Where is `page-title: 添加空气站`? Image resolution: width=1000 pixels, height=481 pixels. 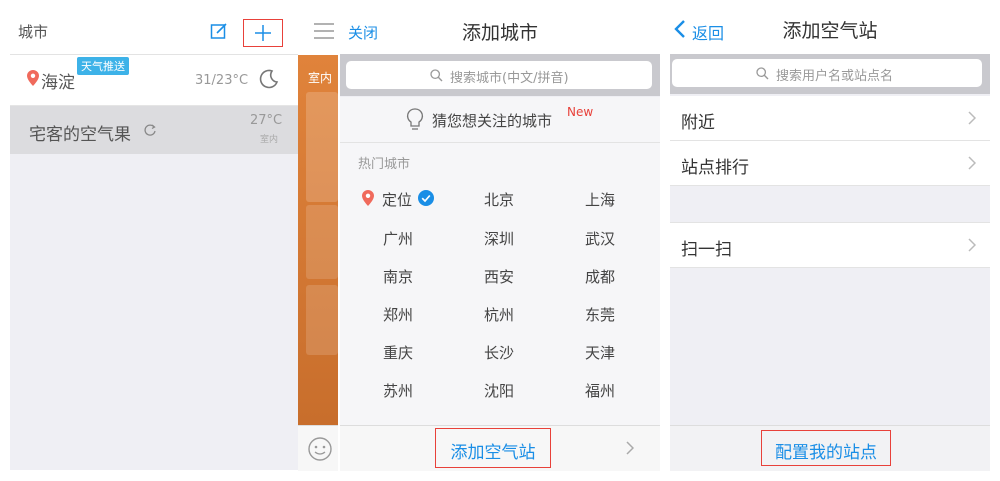
page-title: 添加空气站 is located at coordinates (830, 31).